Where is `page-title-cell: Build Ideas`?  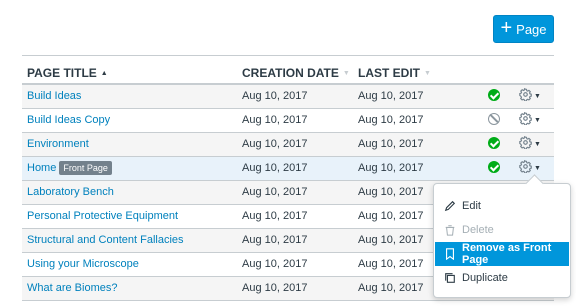 page-title-cell: Build Ideas is located at coordinates (129, 96).